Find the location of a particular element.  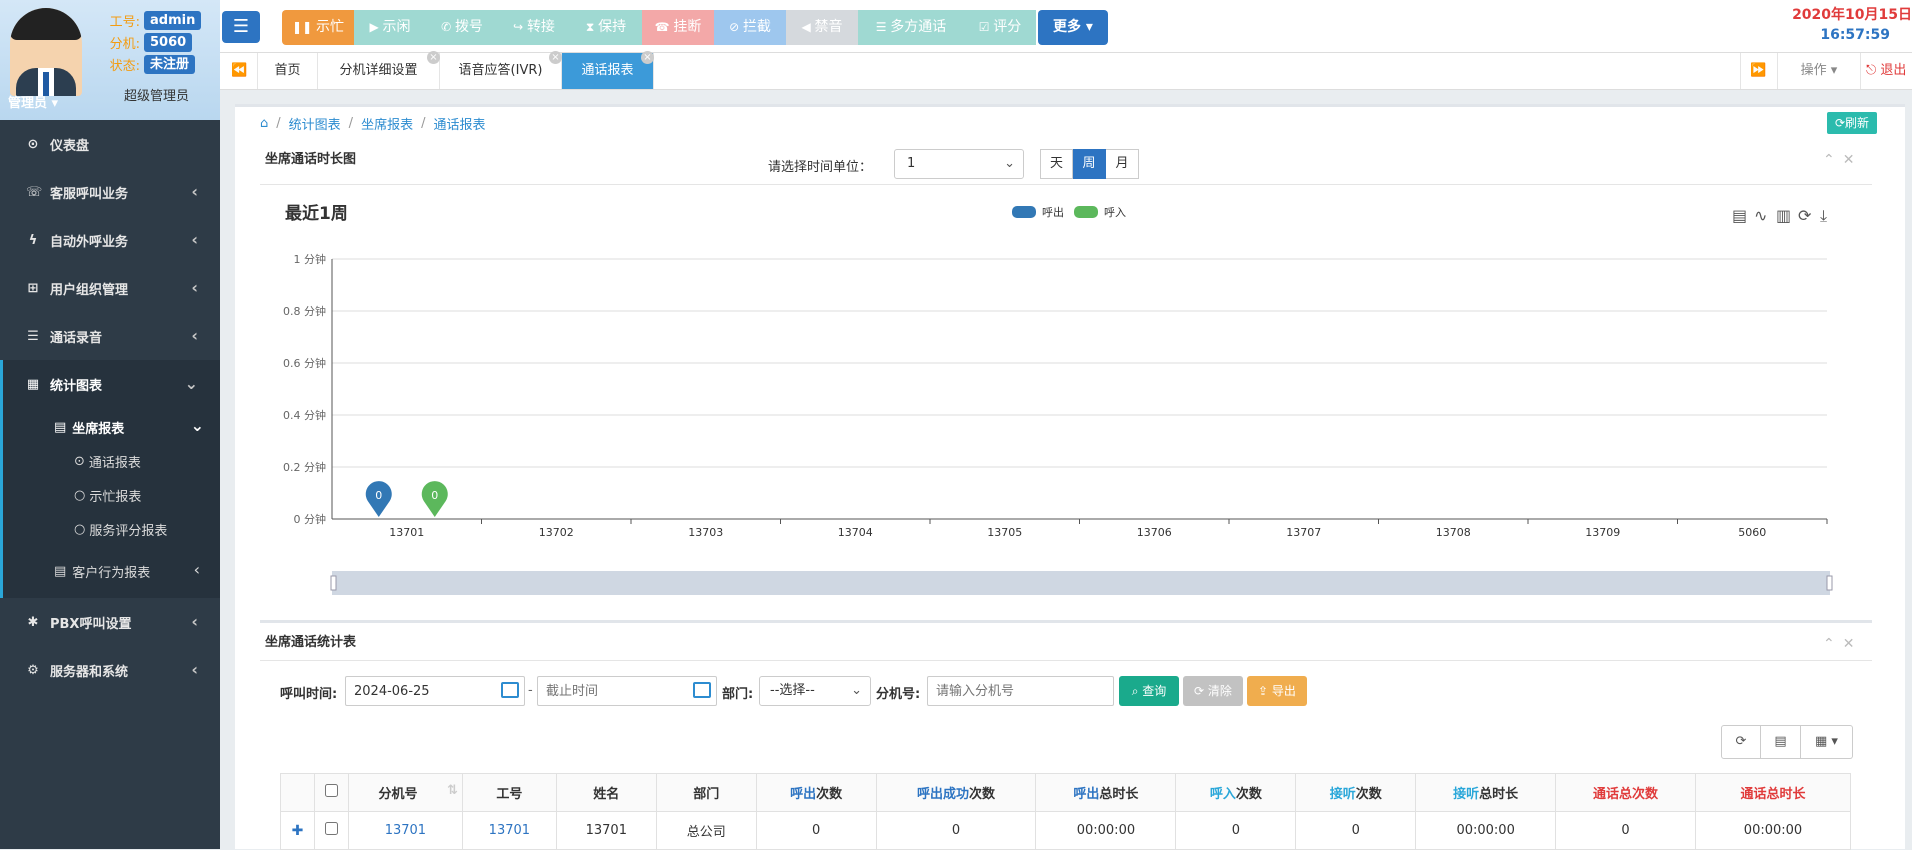

time-unit-label: 请选择时间单位： is located at coordinates (820, 167).